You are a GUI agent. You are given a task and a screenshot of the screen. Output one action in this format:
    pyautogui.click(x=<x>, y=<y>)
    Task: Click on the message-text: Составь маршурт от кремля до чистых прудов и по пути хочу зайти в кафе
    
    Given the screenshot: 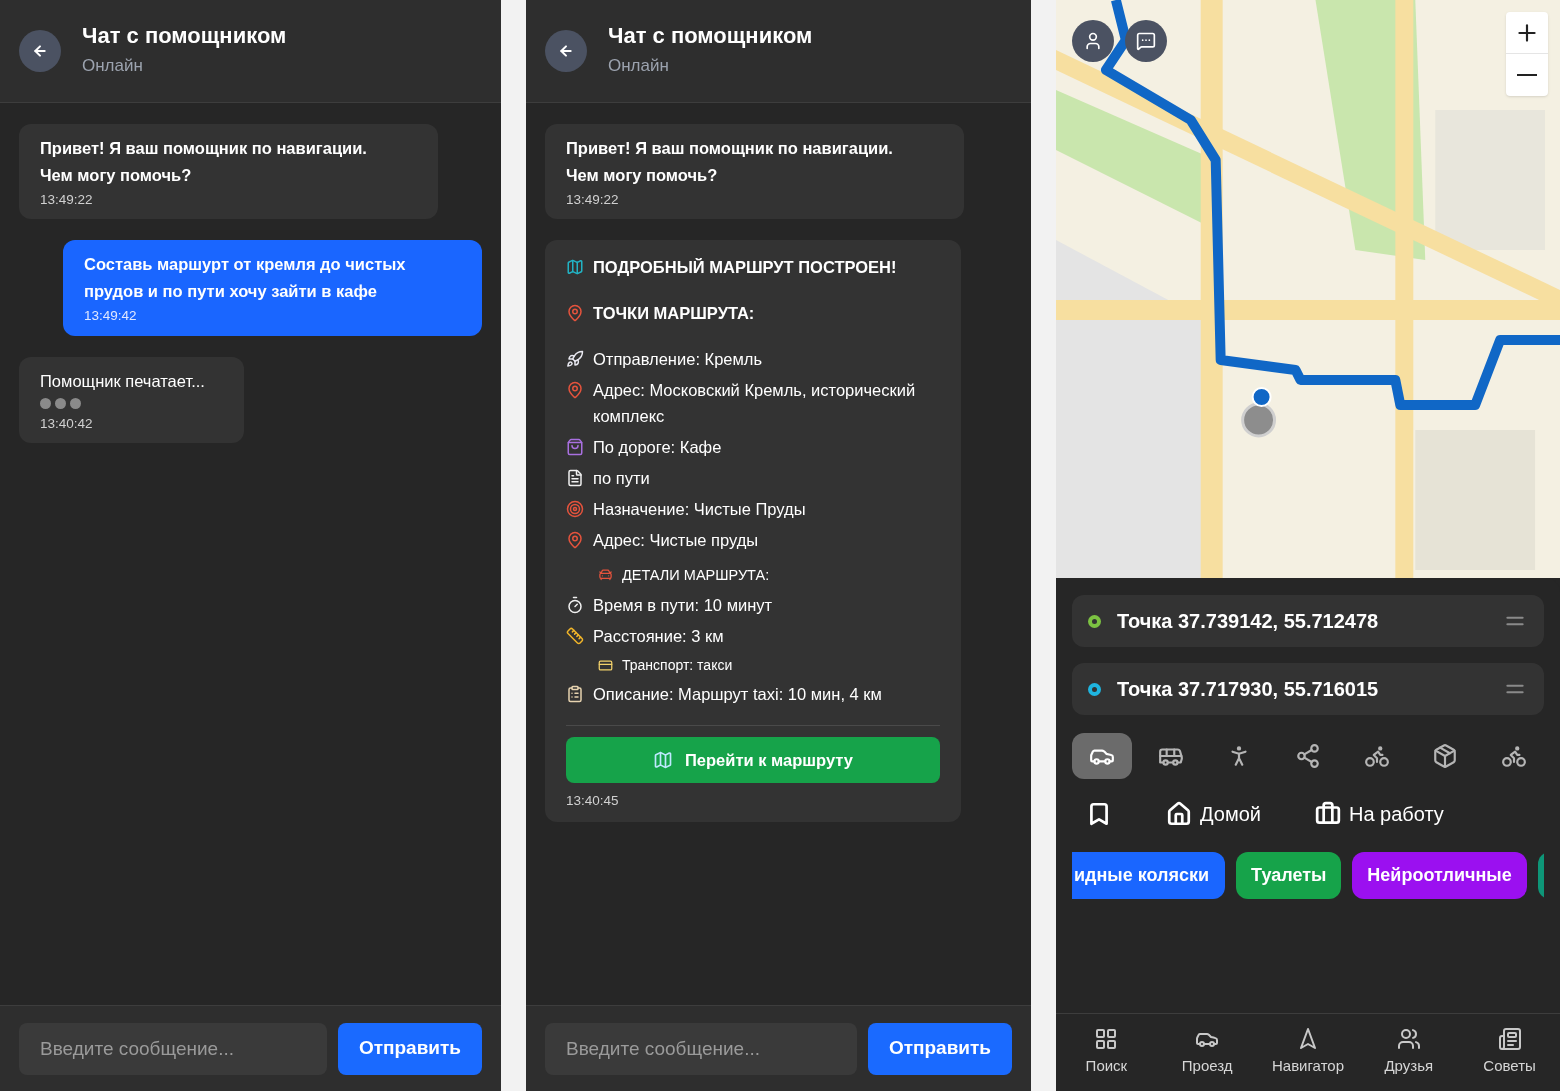 What is the action you would take?
    pyautogui.click(x=245, y=278)
    